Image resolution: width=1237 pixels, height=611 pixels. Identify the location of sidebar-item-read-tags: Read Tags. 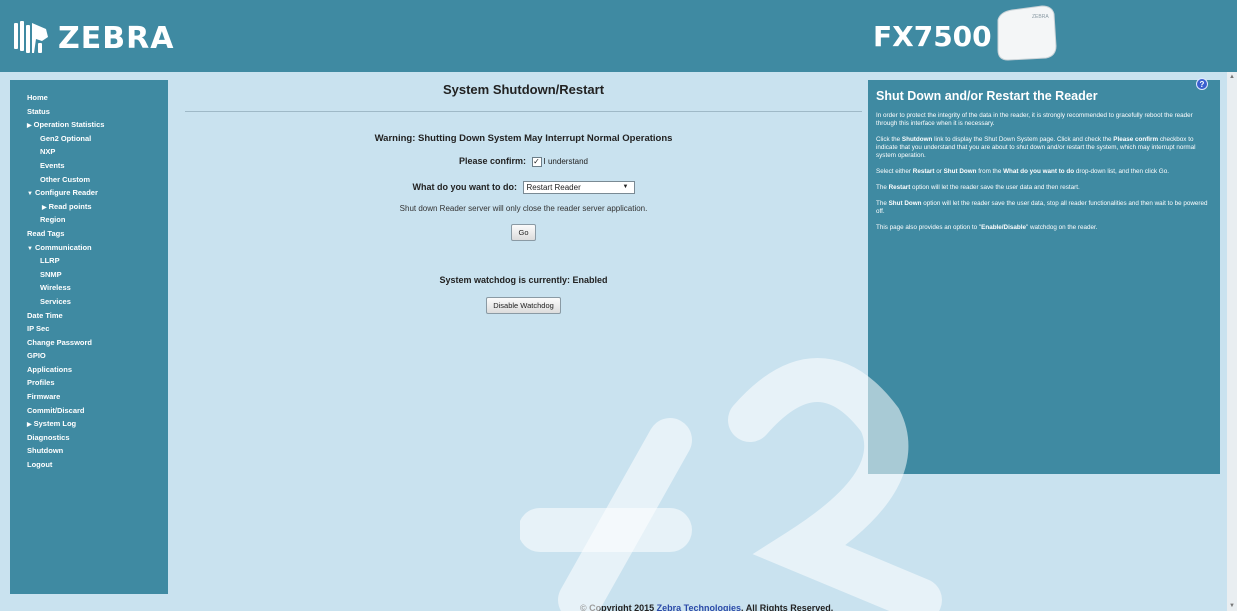
(89, 234).